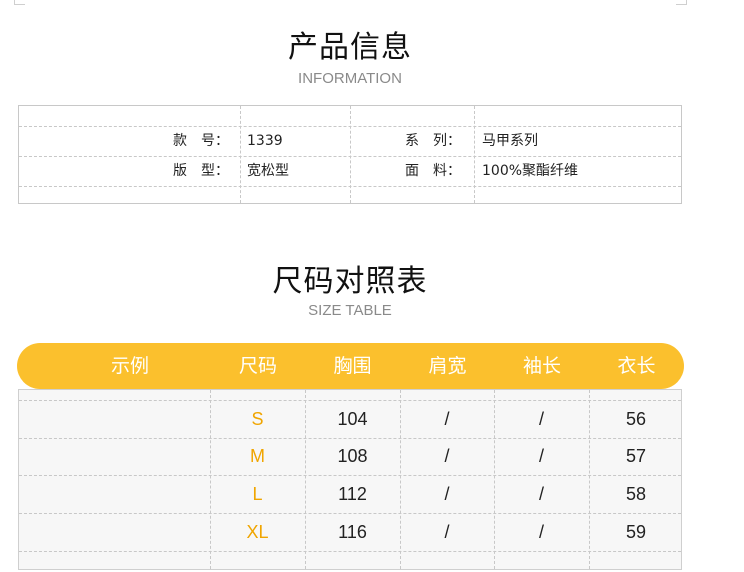  I want to click on chest-cell: 112, so click(352, 494).